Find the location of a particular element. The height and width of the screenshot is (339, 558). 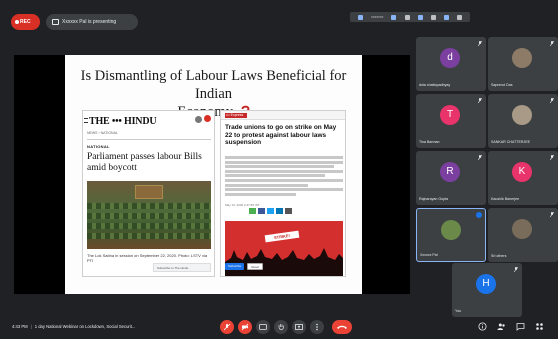

participant-tile: SANKAR CHATTERJEE is located at coordinates (523, 121).